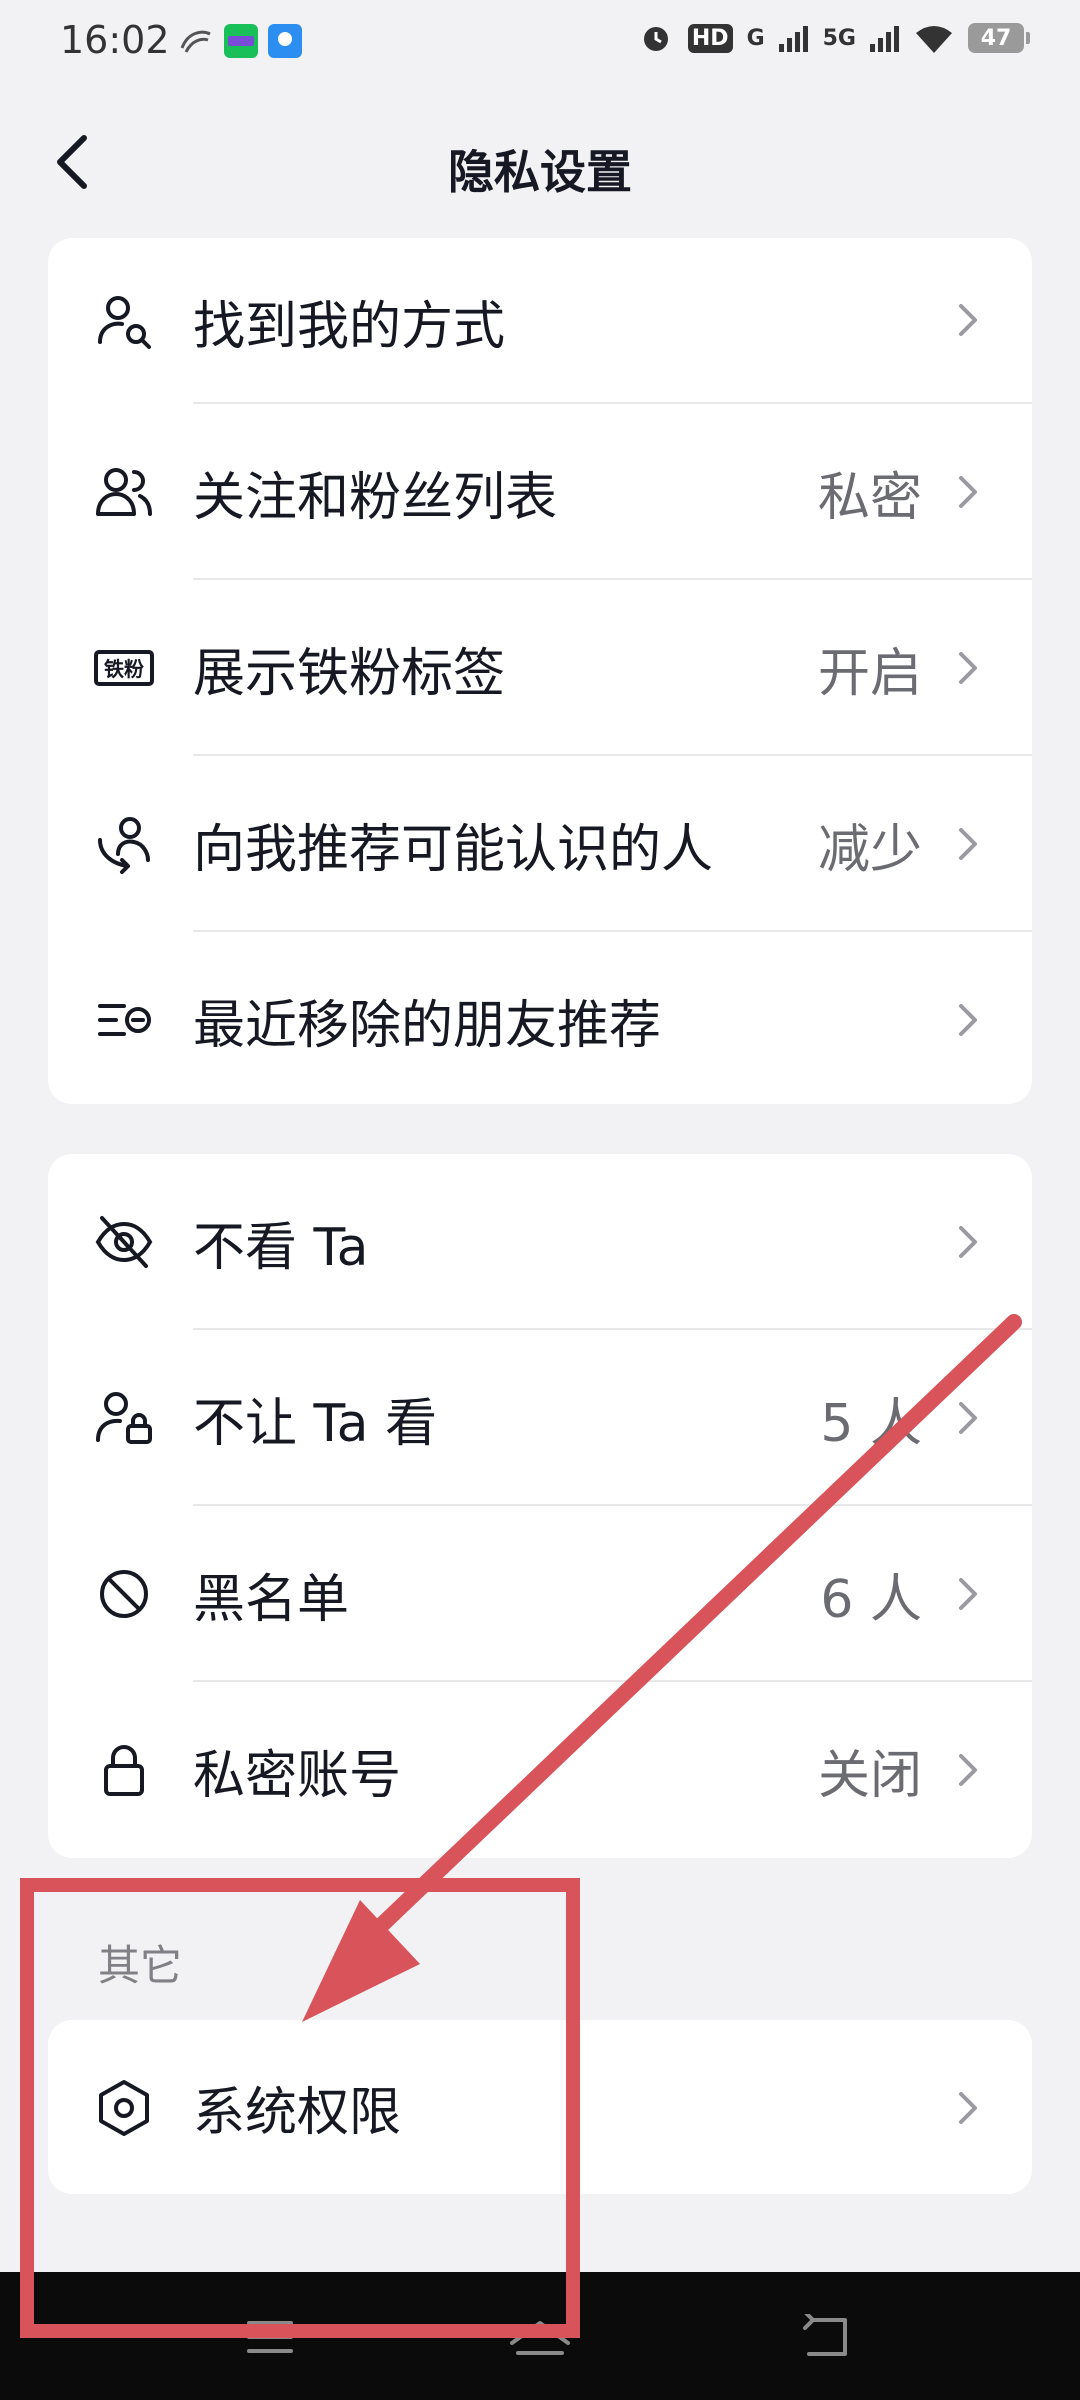 This screenshot has width=1080, height=2400. I want to click on row-label: 找到我的方式, so click(349, 326).